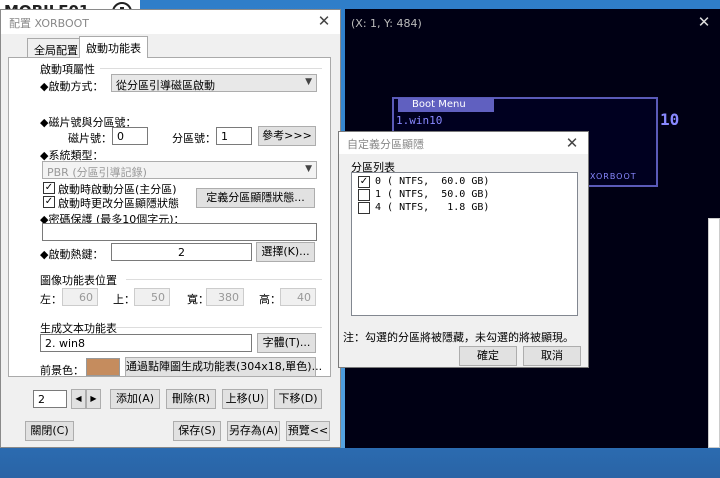 This screenshot has width=720, height=478. Describe the element at coordinates (72, 86) in the screenshot. I see `boot-mode-label: ◆啟動方式：` at that location.